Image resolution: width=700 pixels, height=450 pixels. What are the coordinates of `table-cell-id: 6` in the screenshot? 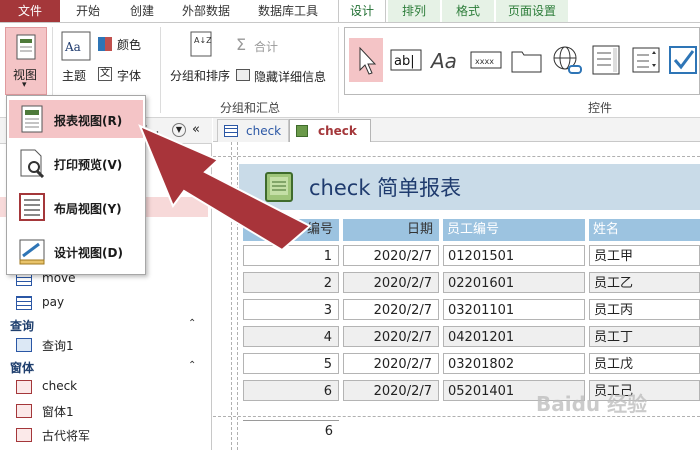 It's located at (291, 390).